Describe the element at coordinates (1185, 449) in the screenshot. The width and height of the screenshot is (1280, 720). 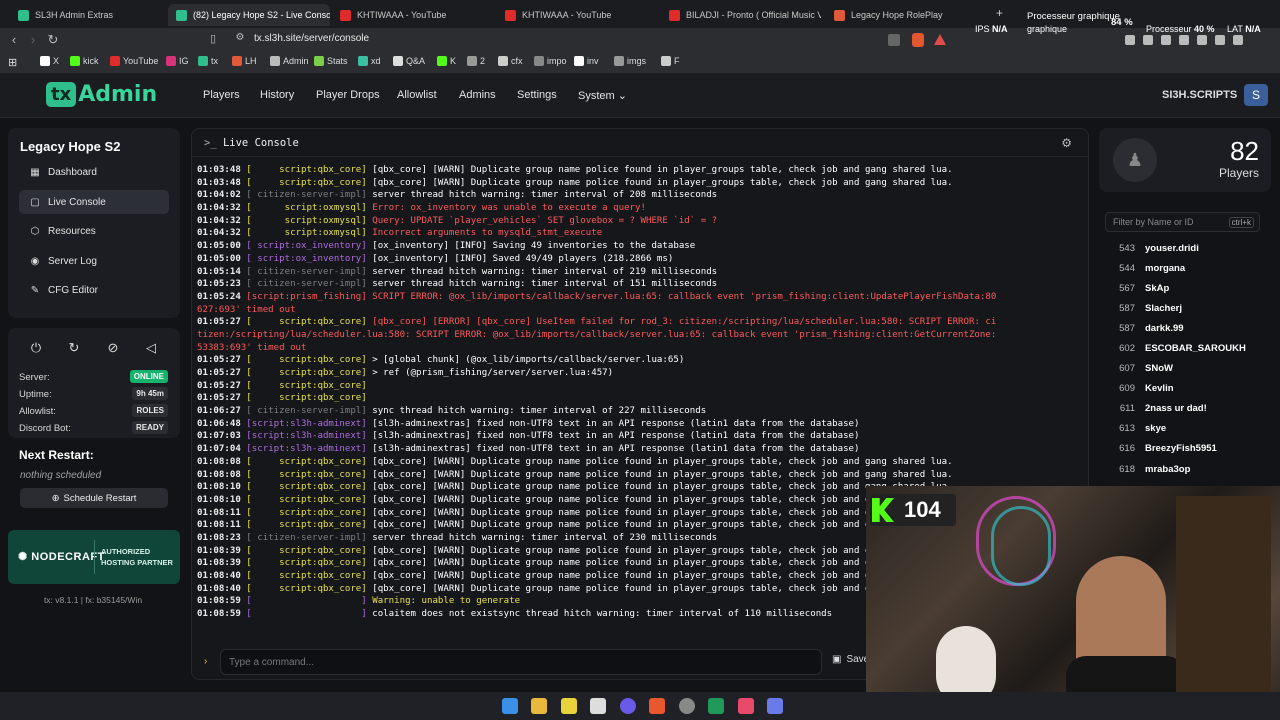
I see `player-row: 616 BreezyFish5951` at that location.